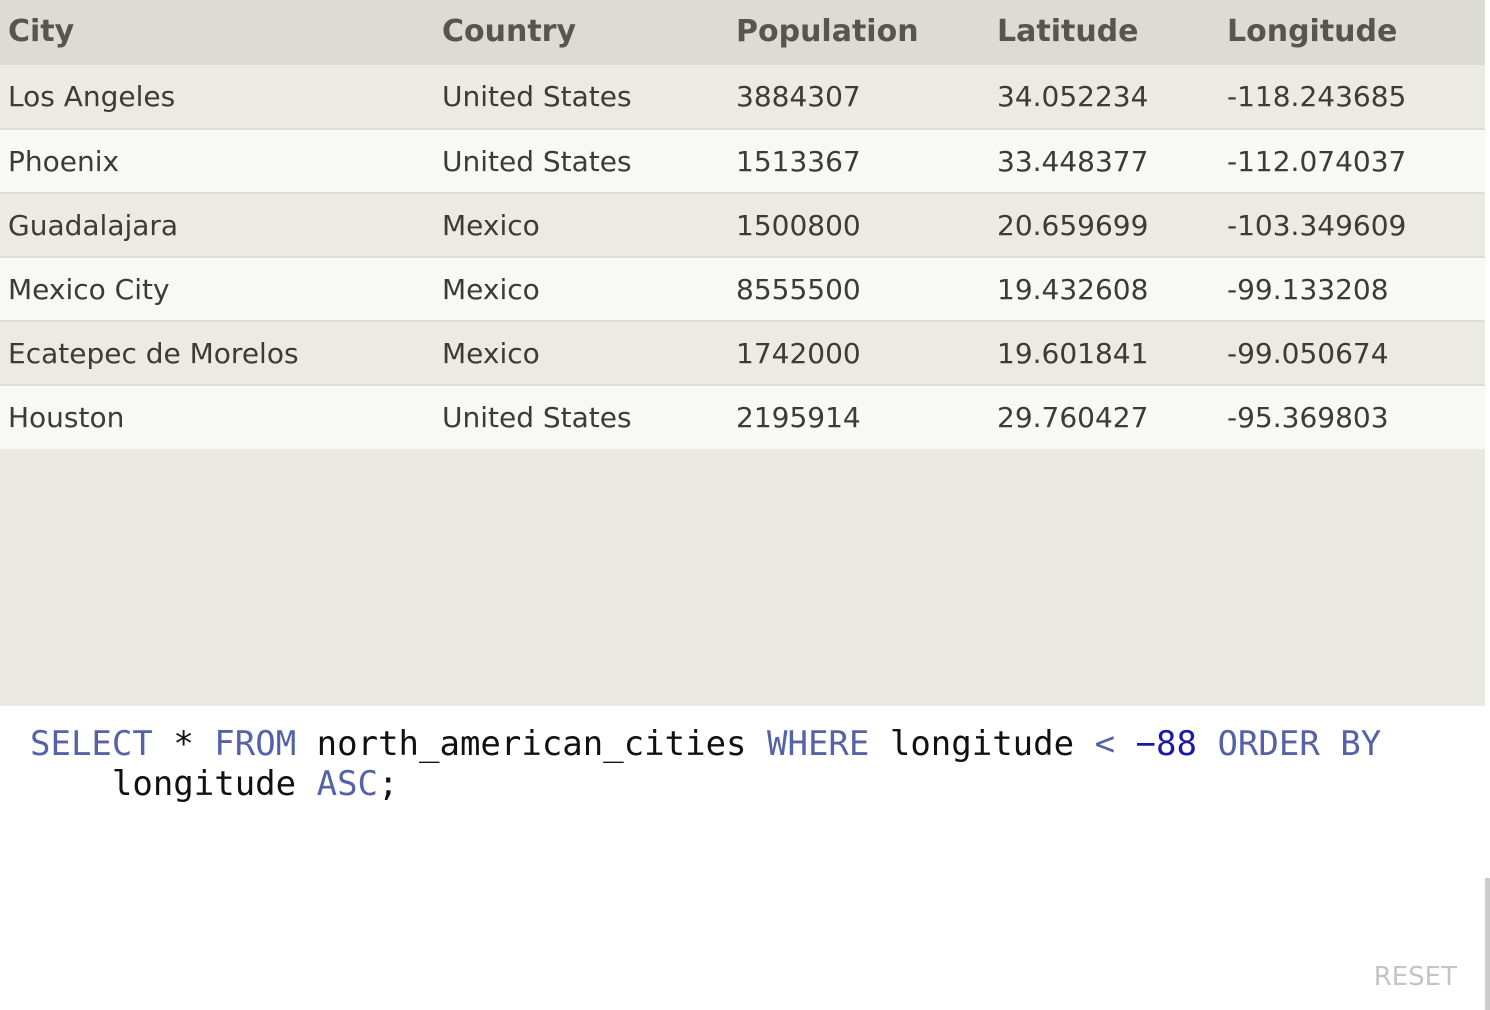 The image size is (1490, 1010). Describe the element at coordinates (217, 225) in the screenshot. I see `cell-city: Guadalajara` at that location.